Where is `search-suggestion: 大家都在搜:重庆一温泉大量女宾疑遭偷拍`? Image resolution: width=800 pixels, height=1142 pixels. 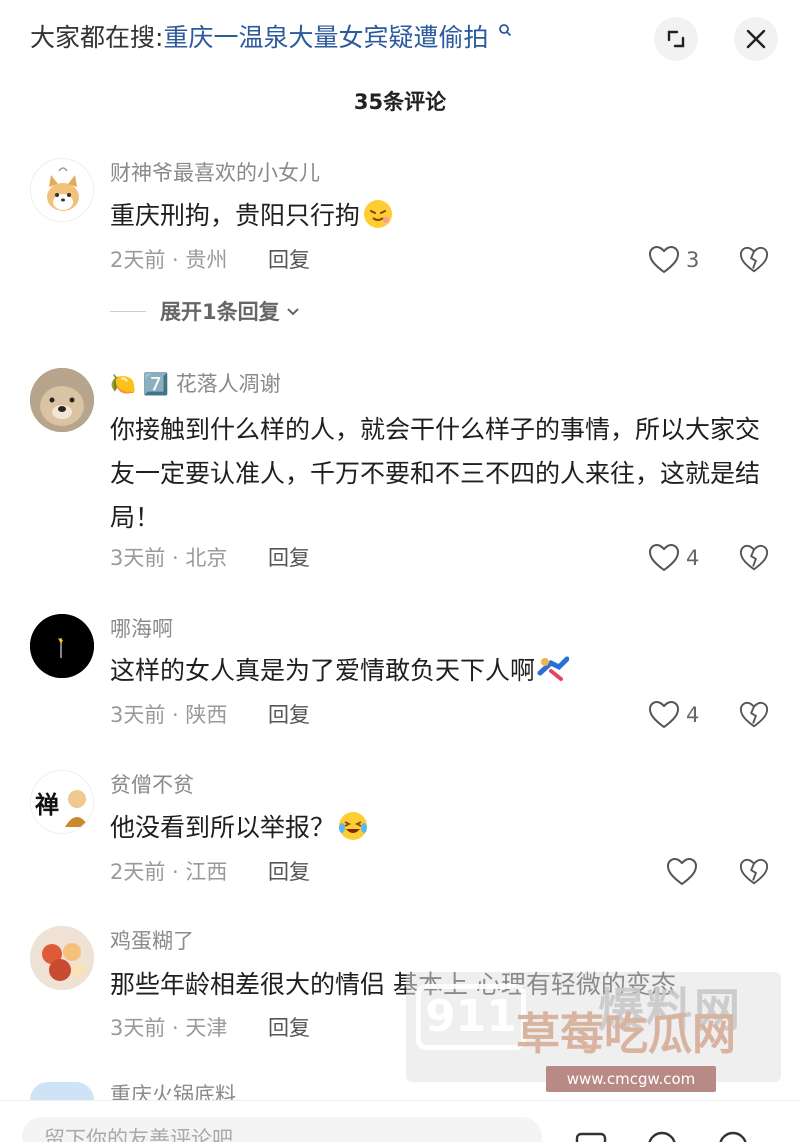 search-suggestion: 大家都在搜:重庆一温泉大量女宾疑遭偷拍 is located at coordinates (271, 38).